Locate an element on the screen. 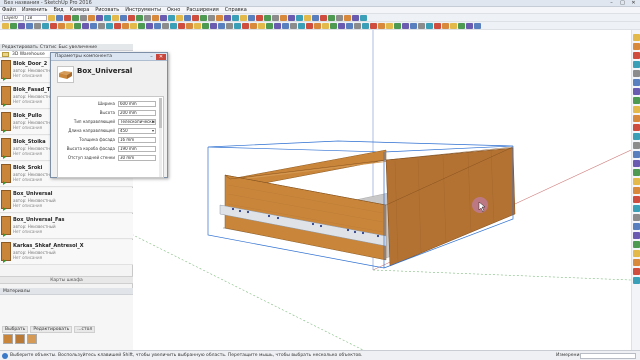 The image size is (640, 360). menu-tools: Инструменты is located at coordinates (143, 10).